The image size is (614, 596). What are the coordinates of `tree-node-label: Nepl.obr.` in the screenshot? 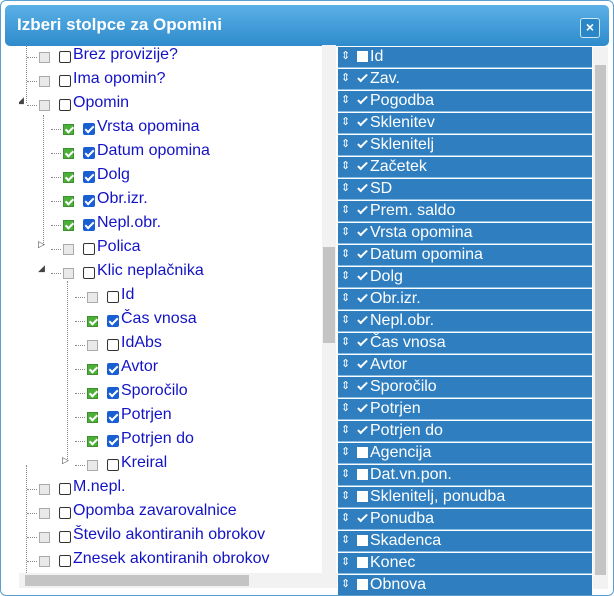 It's located at (129, 223).